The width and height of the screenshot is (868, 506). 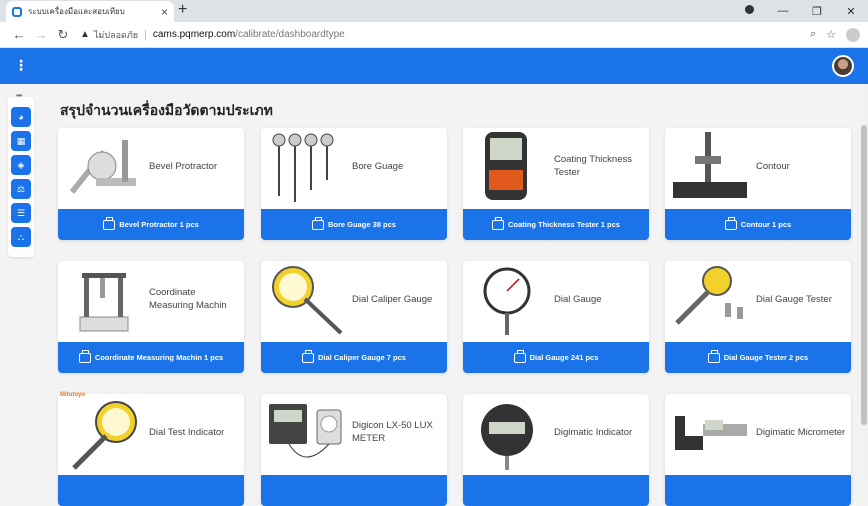 What do you see at coordinates (434, 11) in the screenshot?
I see `browser-tabstrip: ระบบเครื่องมือและสอบเทียบ × + — ❐ ✕` at bounding box center [434, 11].